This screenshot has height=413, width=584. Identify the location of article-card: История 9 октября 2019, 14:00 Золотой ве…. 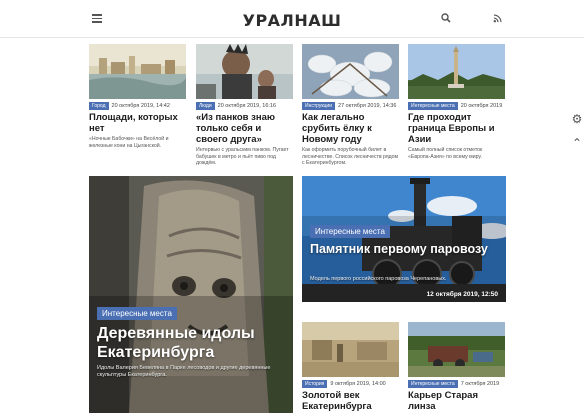
(350, 367).